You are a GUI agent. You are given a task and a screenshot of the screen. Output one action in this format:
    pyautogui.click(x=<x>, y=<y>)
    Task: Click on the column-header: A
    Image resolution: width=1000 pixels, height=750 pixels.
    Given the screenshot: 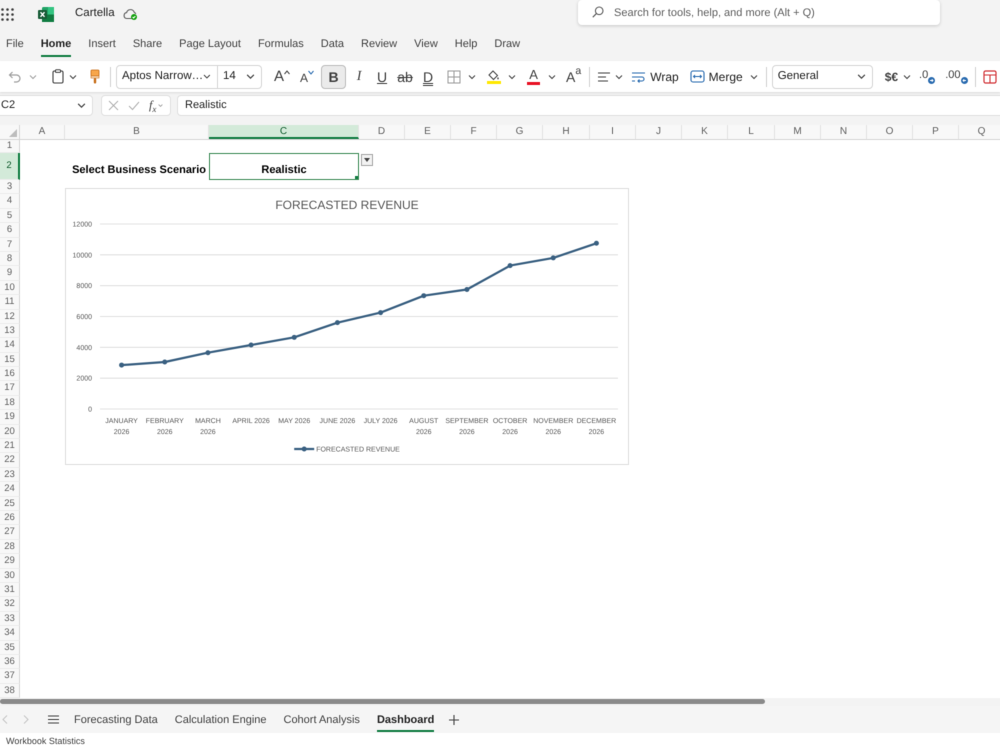 What is the action you would take?
    pyautogui.click(x=42, y=132)
    